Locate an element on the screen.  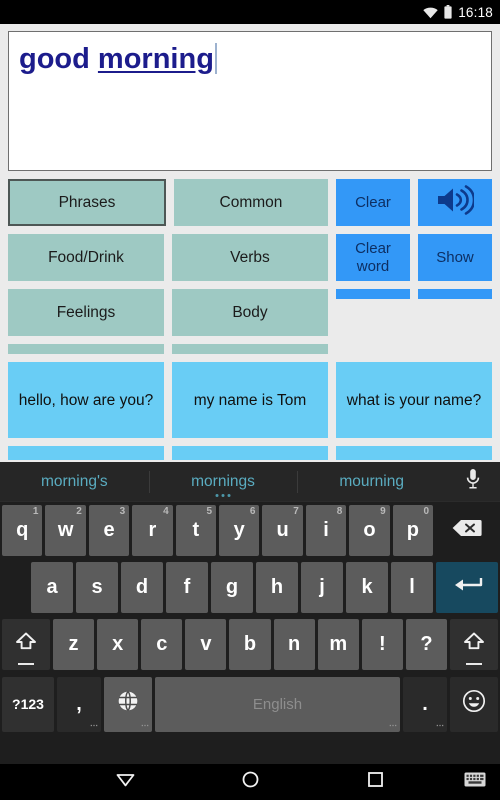
speak-button is located at coordinates (455, 202).